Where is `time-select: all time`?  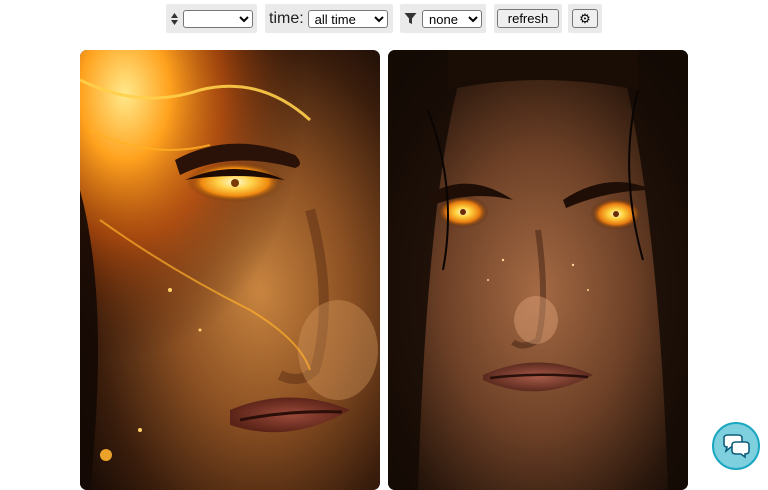
time-select: all time is located at coordinates (347, 18).